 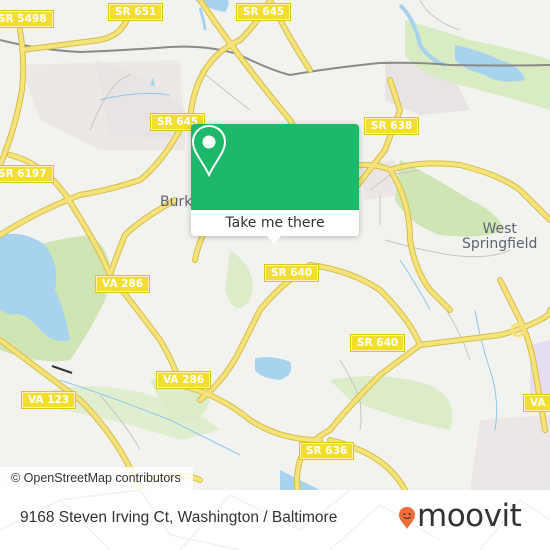 What do you see at coordinates (407, 518) in the screenshot?
I see `moovit-logo-icon` at bounding box center [407, 518].